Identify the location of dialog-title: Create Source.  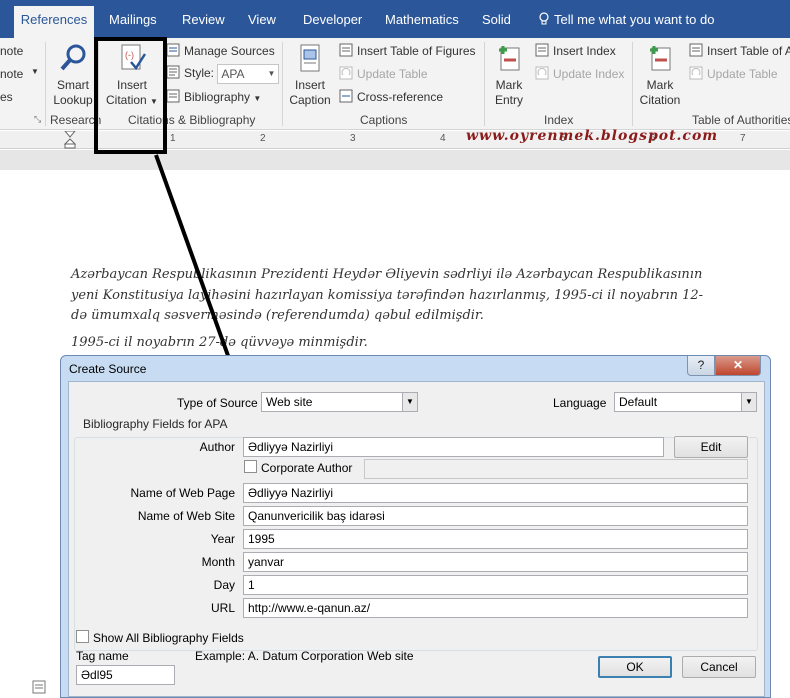
(108, 369).